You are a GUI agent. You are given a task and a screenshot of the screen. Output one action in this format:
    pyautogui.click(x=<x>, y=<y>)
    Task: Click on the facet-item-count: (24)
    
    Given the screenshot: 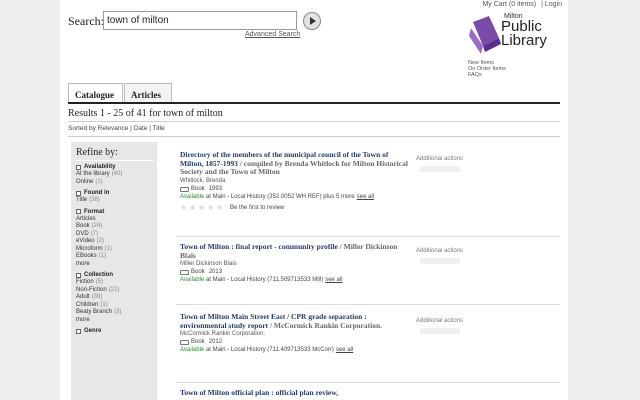 What is the action you would take?
    pyautogui.click(x=97, y=226)
    